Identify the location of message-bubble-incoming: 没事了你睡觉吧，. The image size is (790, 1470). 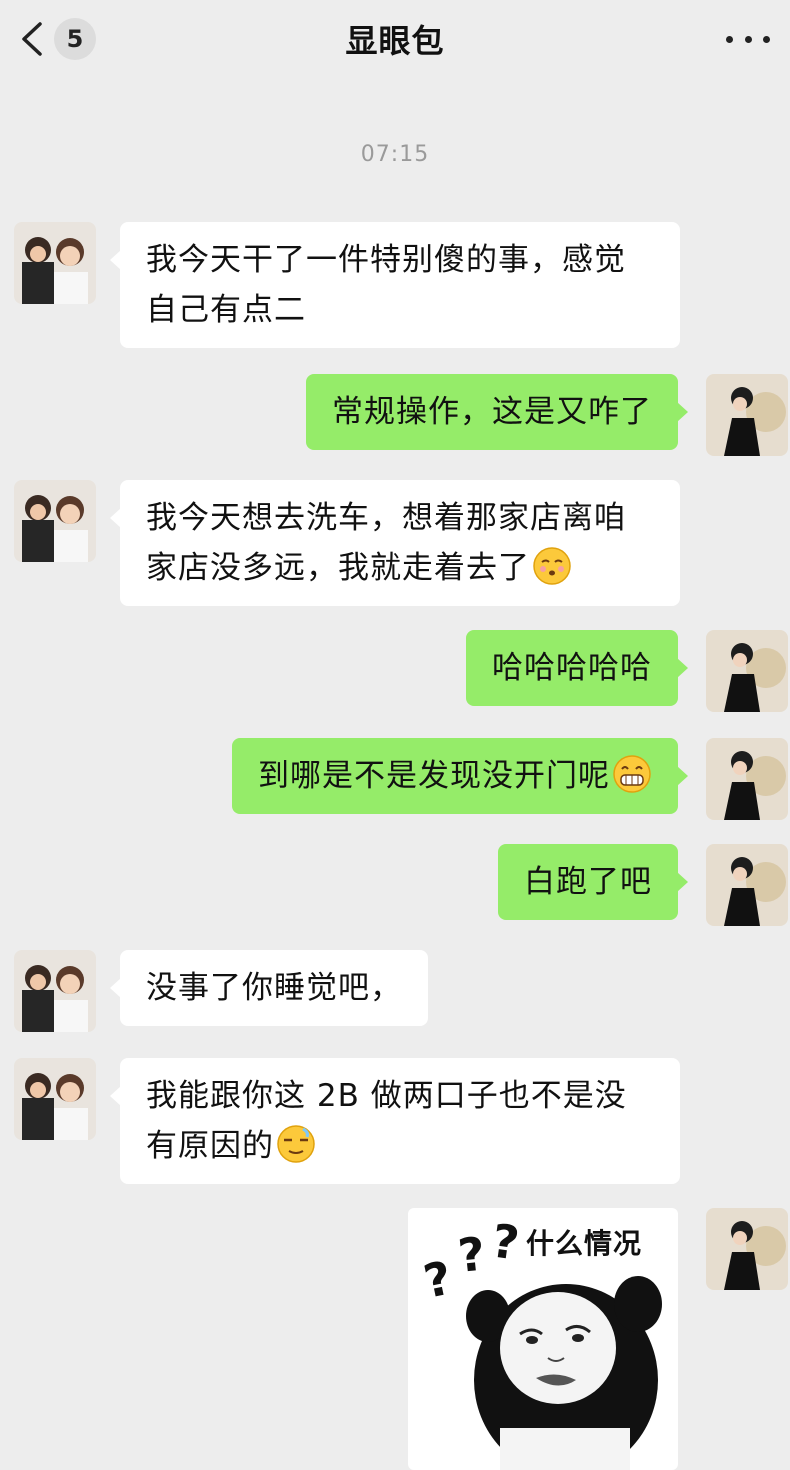
(269, 988).